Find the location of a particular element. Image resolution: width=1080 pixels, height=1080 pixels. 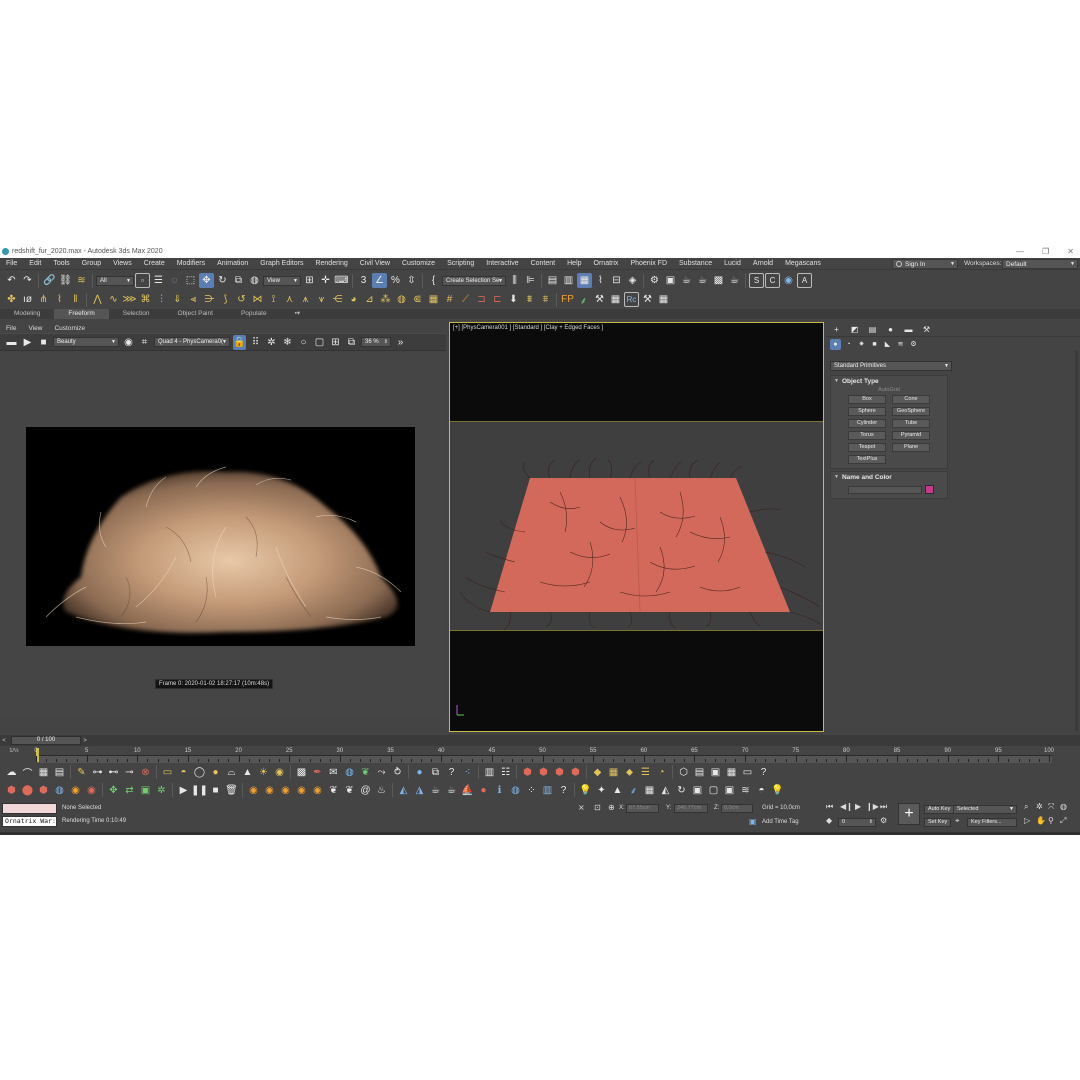

goto-end-icon: ⏭ is located at coordinates (883, 807).